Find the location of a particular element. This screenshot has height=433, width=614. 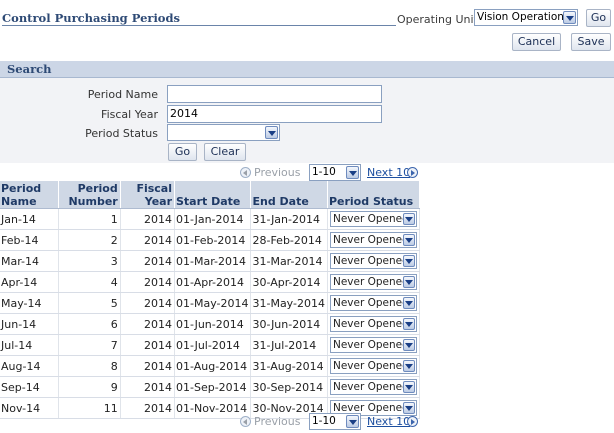

start-date-cell: 01-Jan-2014 is located at coordinates (213, 219).